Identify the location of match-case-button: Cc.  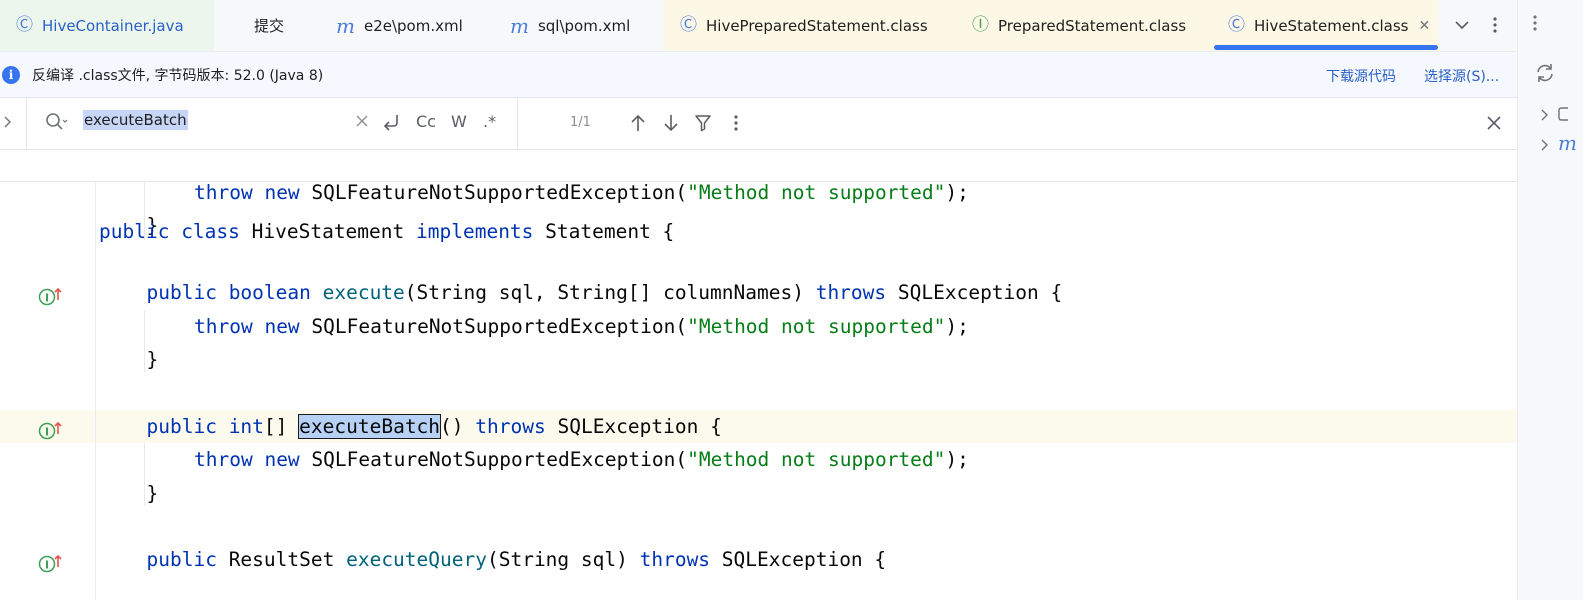
(426, 121).